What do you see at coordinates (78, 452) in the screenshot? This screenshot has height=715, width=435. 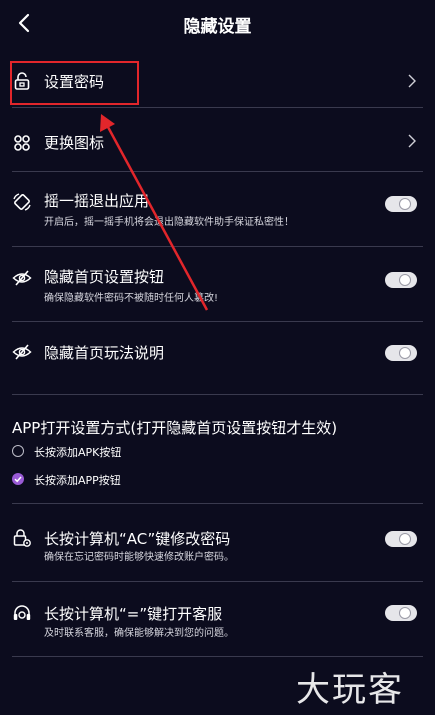 I see `radio-add-apk-label: 长按添加APK按钮` at bounding box center [78, 452].